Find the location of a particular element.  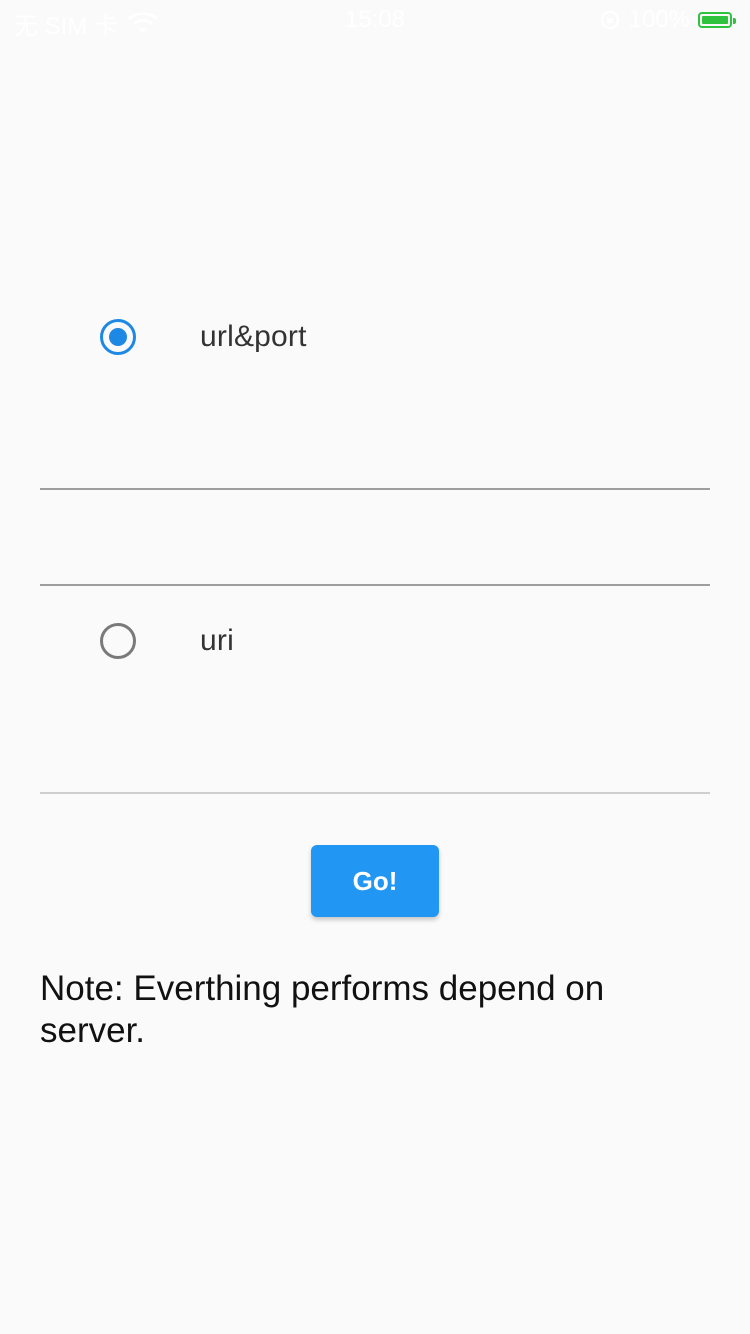

option-uri: uri is located at coordinates (167, 641).